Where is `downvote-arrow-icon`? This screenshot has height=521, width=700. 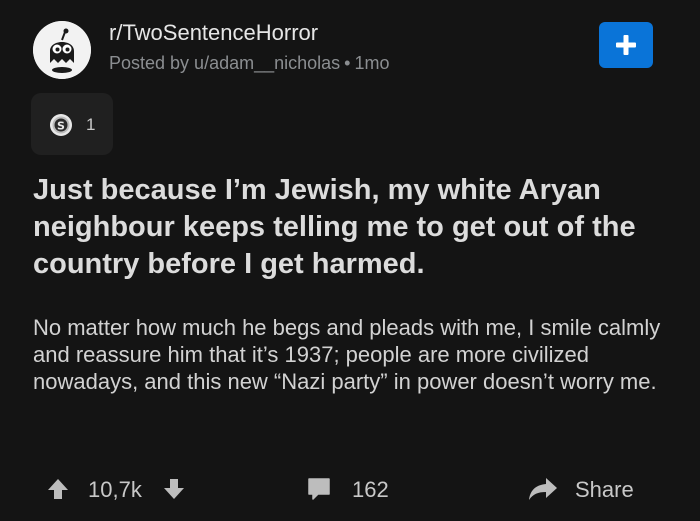 downvote-arrow-icon is located at coordinates (174, 489).